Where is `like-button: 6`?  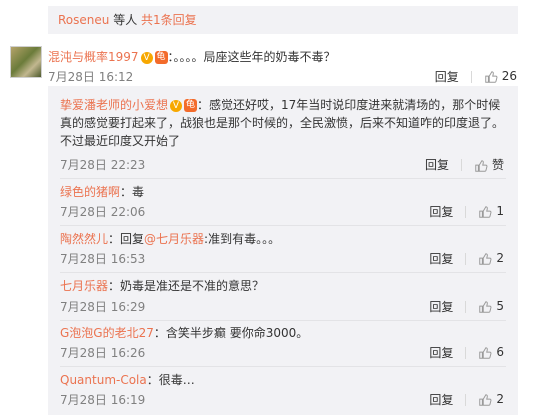 like-button: 6 is located at coordinates (491, 352).